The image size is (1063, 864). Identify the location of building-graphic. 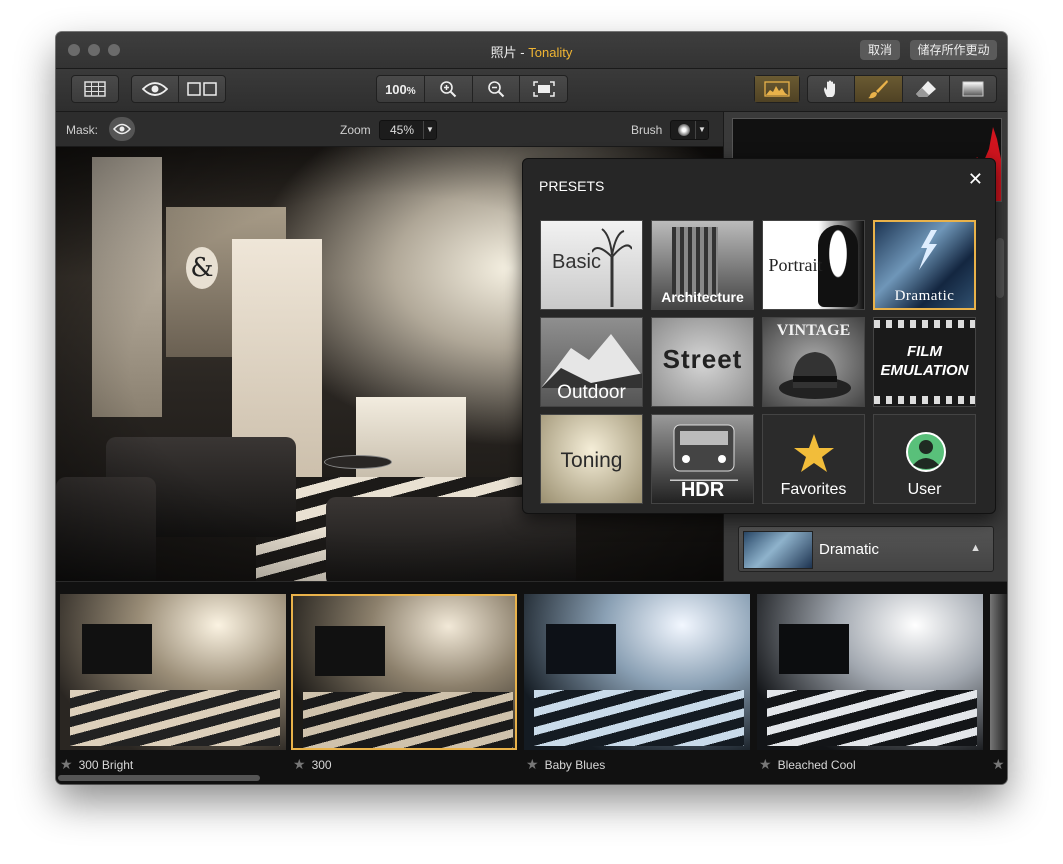
(695, 262).